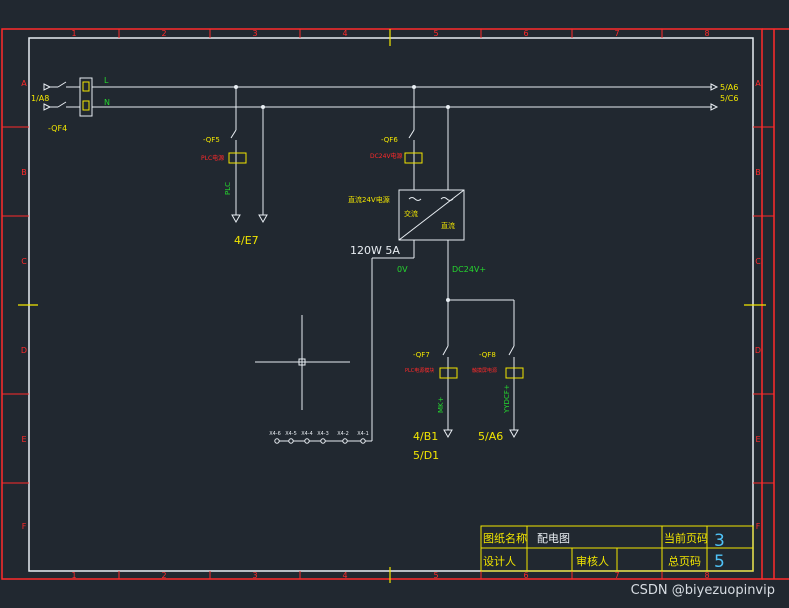 The width and height of the screenshot is (789, 608). I want to click on bus-lines, so click(402, 97).